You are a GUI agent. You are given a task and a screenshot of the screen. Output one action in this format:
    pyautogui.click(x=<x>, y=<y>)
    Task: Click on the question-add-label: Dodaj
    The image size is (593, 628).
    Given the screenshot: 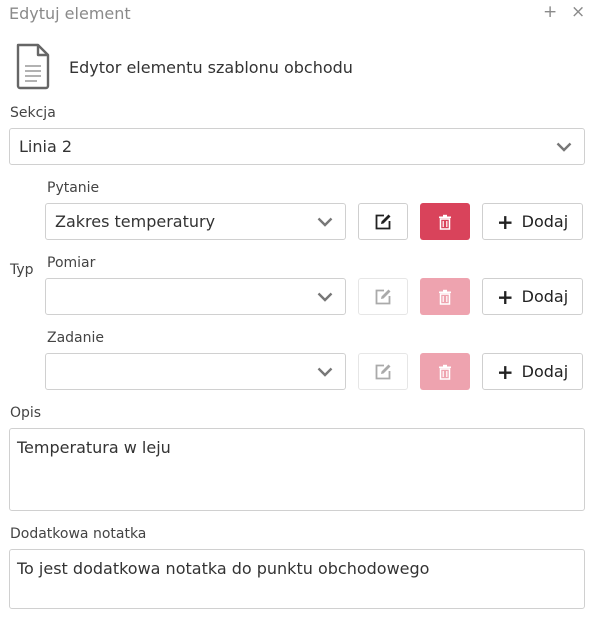 What is the action you would take?
    pyautogui.click(x=545, y=221)
    